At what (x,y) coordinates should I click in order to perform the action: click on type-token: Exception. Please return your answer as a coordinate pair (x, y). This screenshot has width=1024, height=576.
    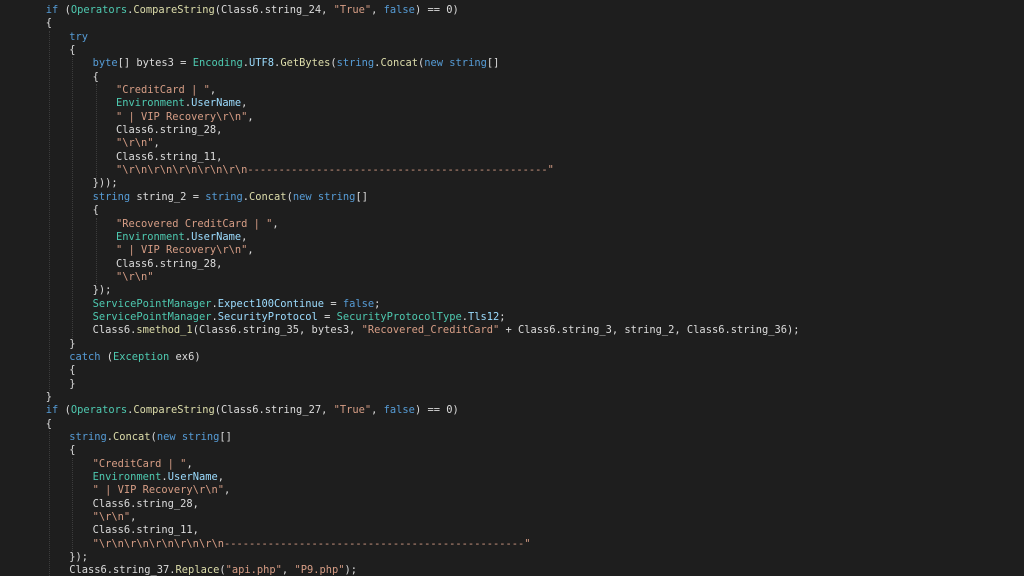
    Looking at the image, I should click on (141, 356).